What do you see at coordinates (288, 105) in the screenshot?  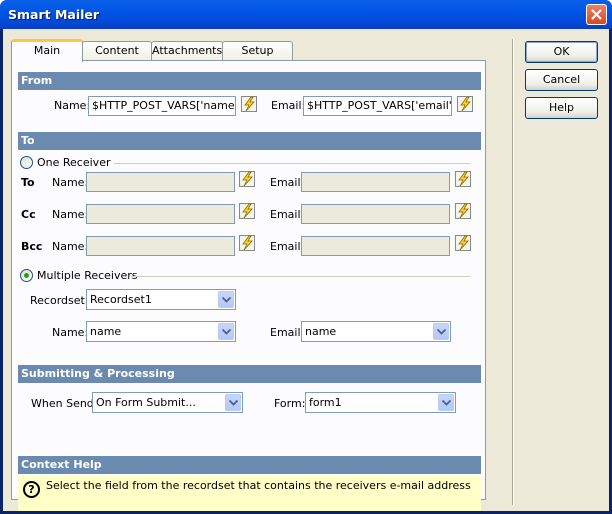 I see `from-email-label: Email:` at bounding box center [288, 105].